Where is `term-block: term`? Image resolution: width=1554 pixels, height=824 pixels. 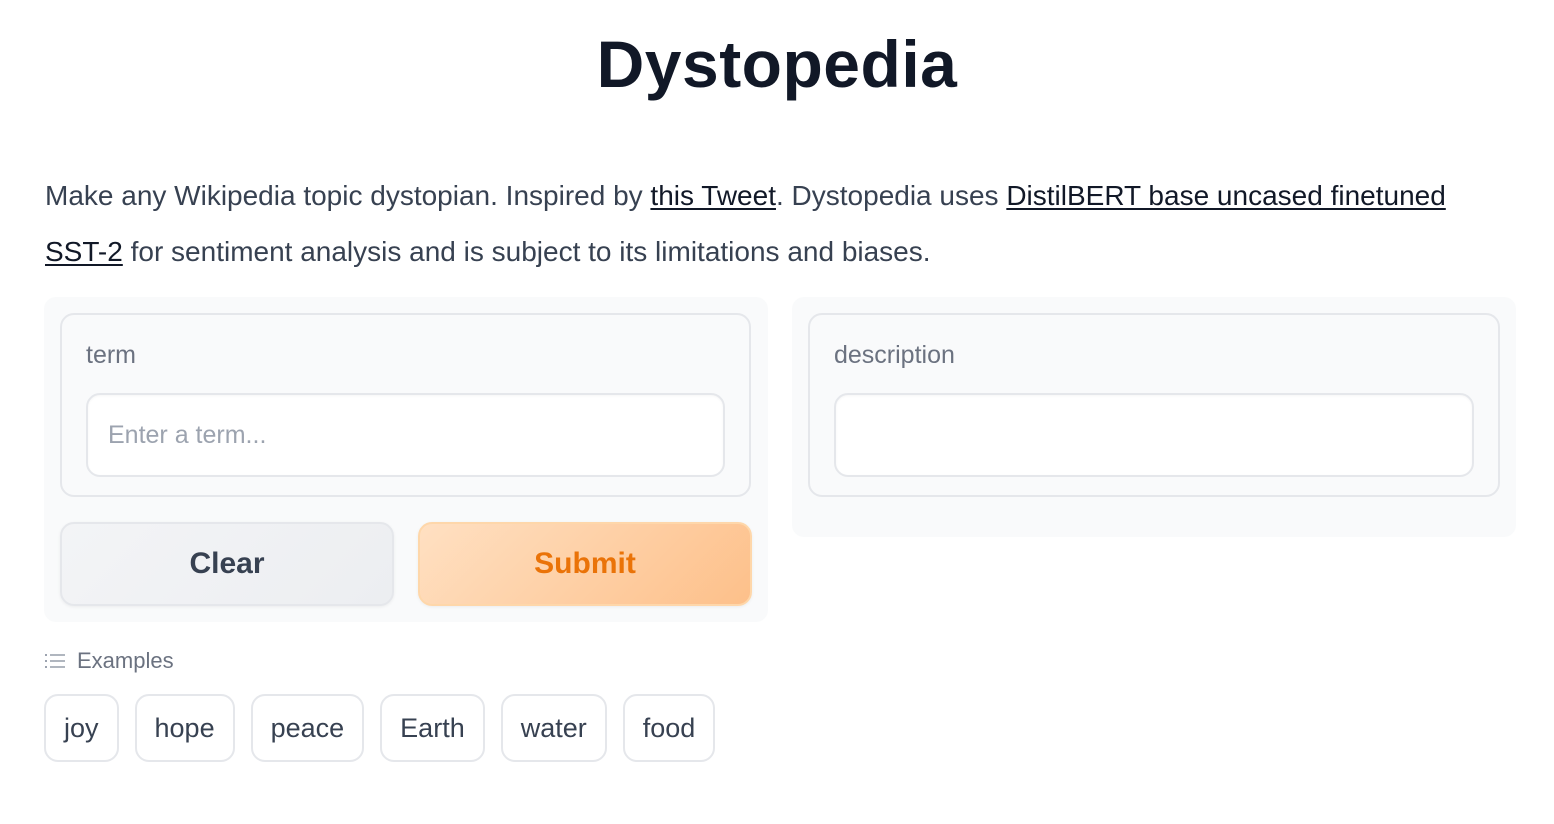 term-block: term is located at coordinates (405, 405).